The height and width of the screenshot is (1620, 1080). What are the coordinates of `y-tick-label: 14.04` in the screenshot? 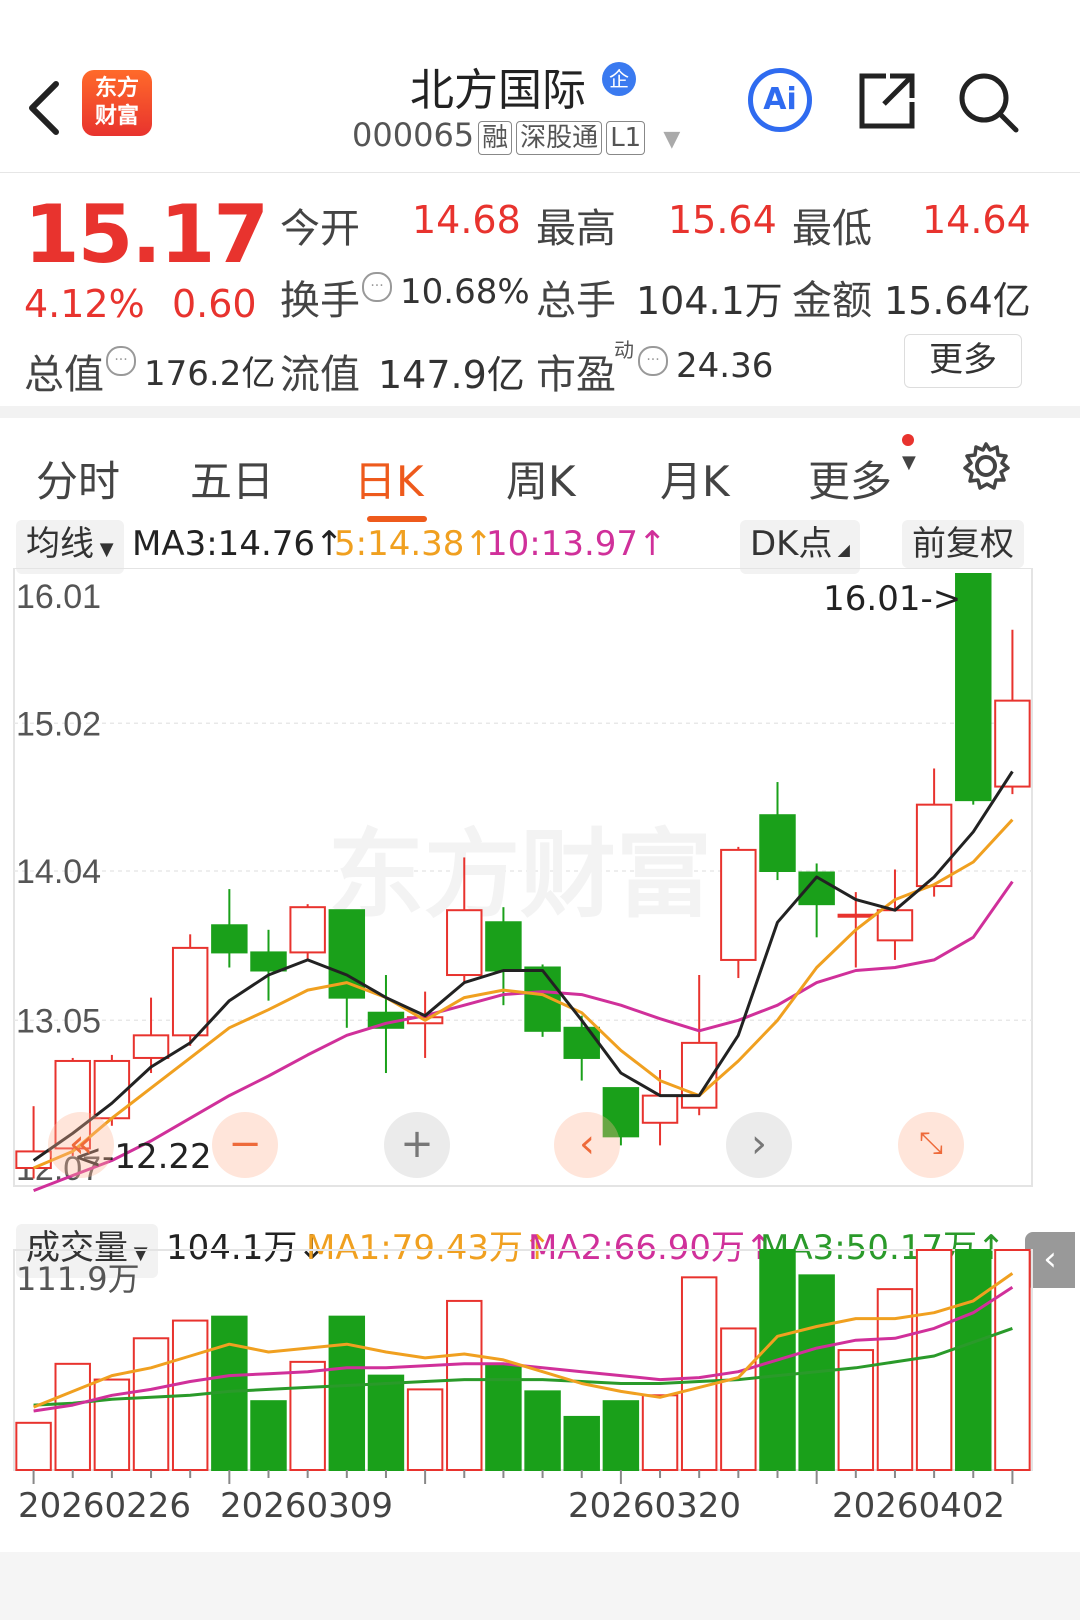 It's located at (58, 872).